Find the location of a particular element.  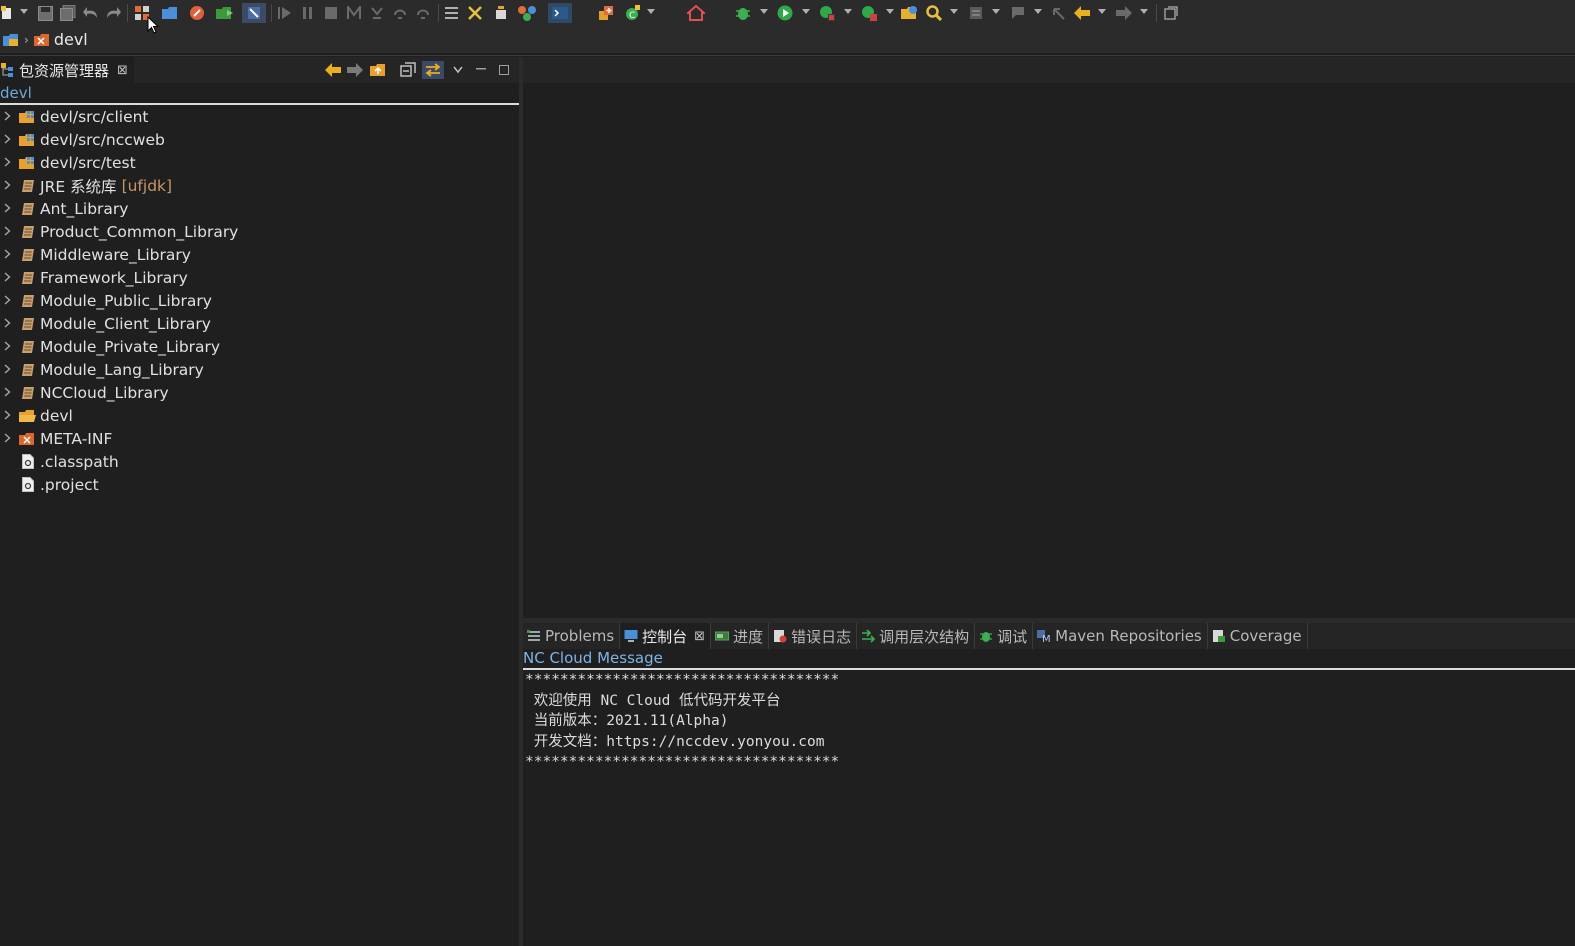

terminate-icon is located at coordinates (331, 13).